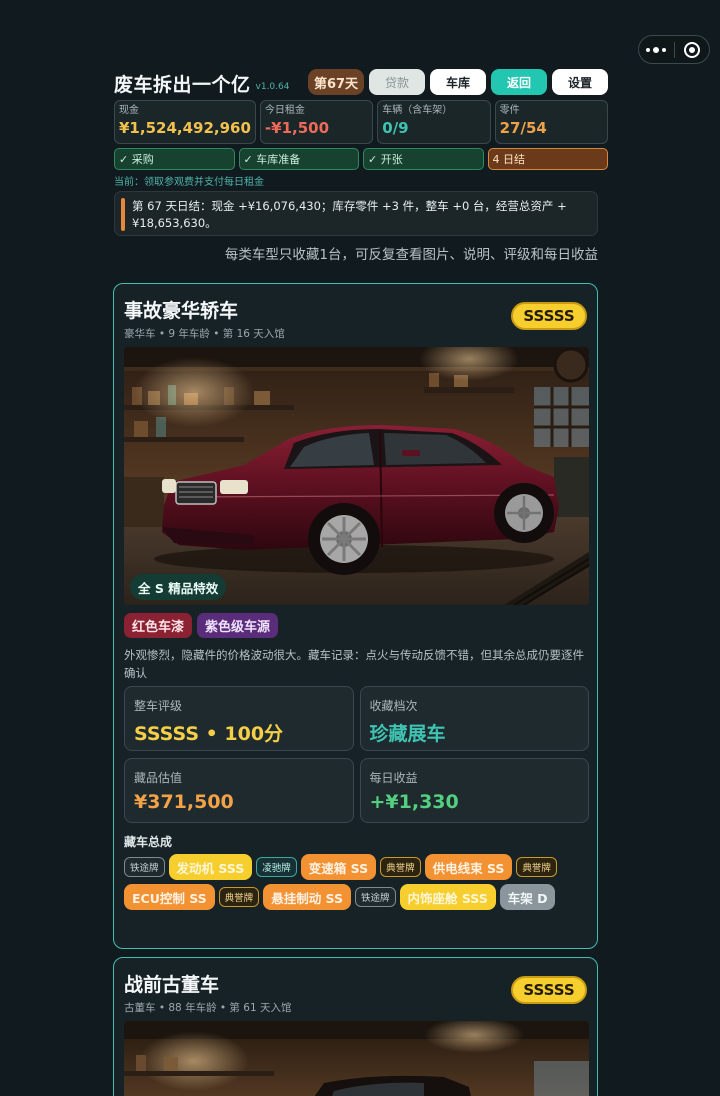  What do you see at coordinates (184, 802) in the screenshot?
I see `metric-value: ¥371,500` at bounding box center [184, 802].